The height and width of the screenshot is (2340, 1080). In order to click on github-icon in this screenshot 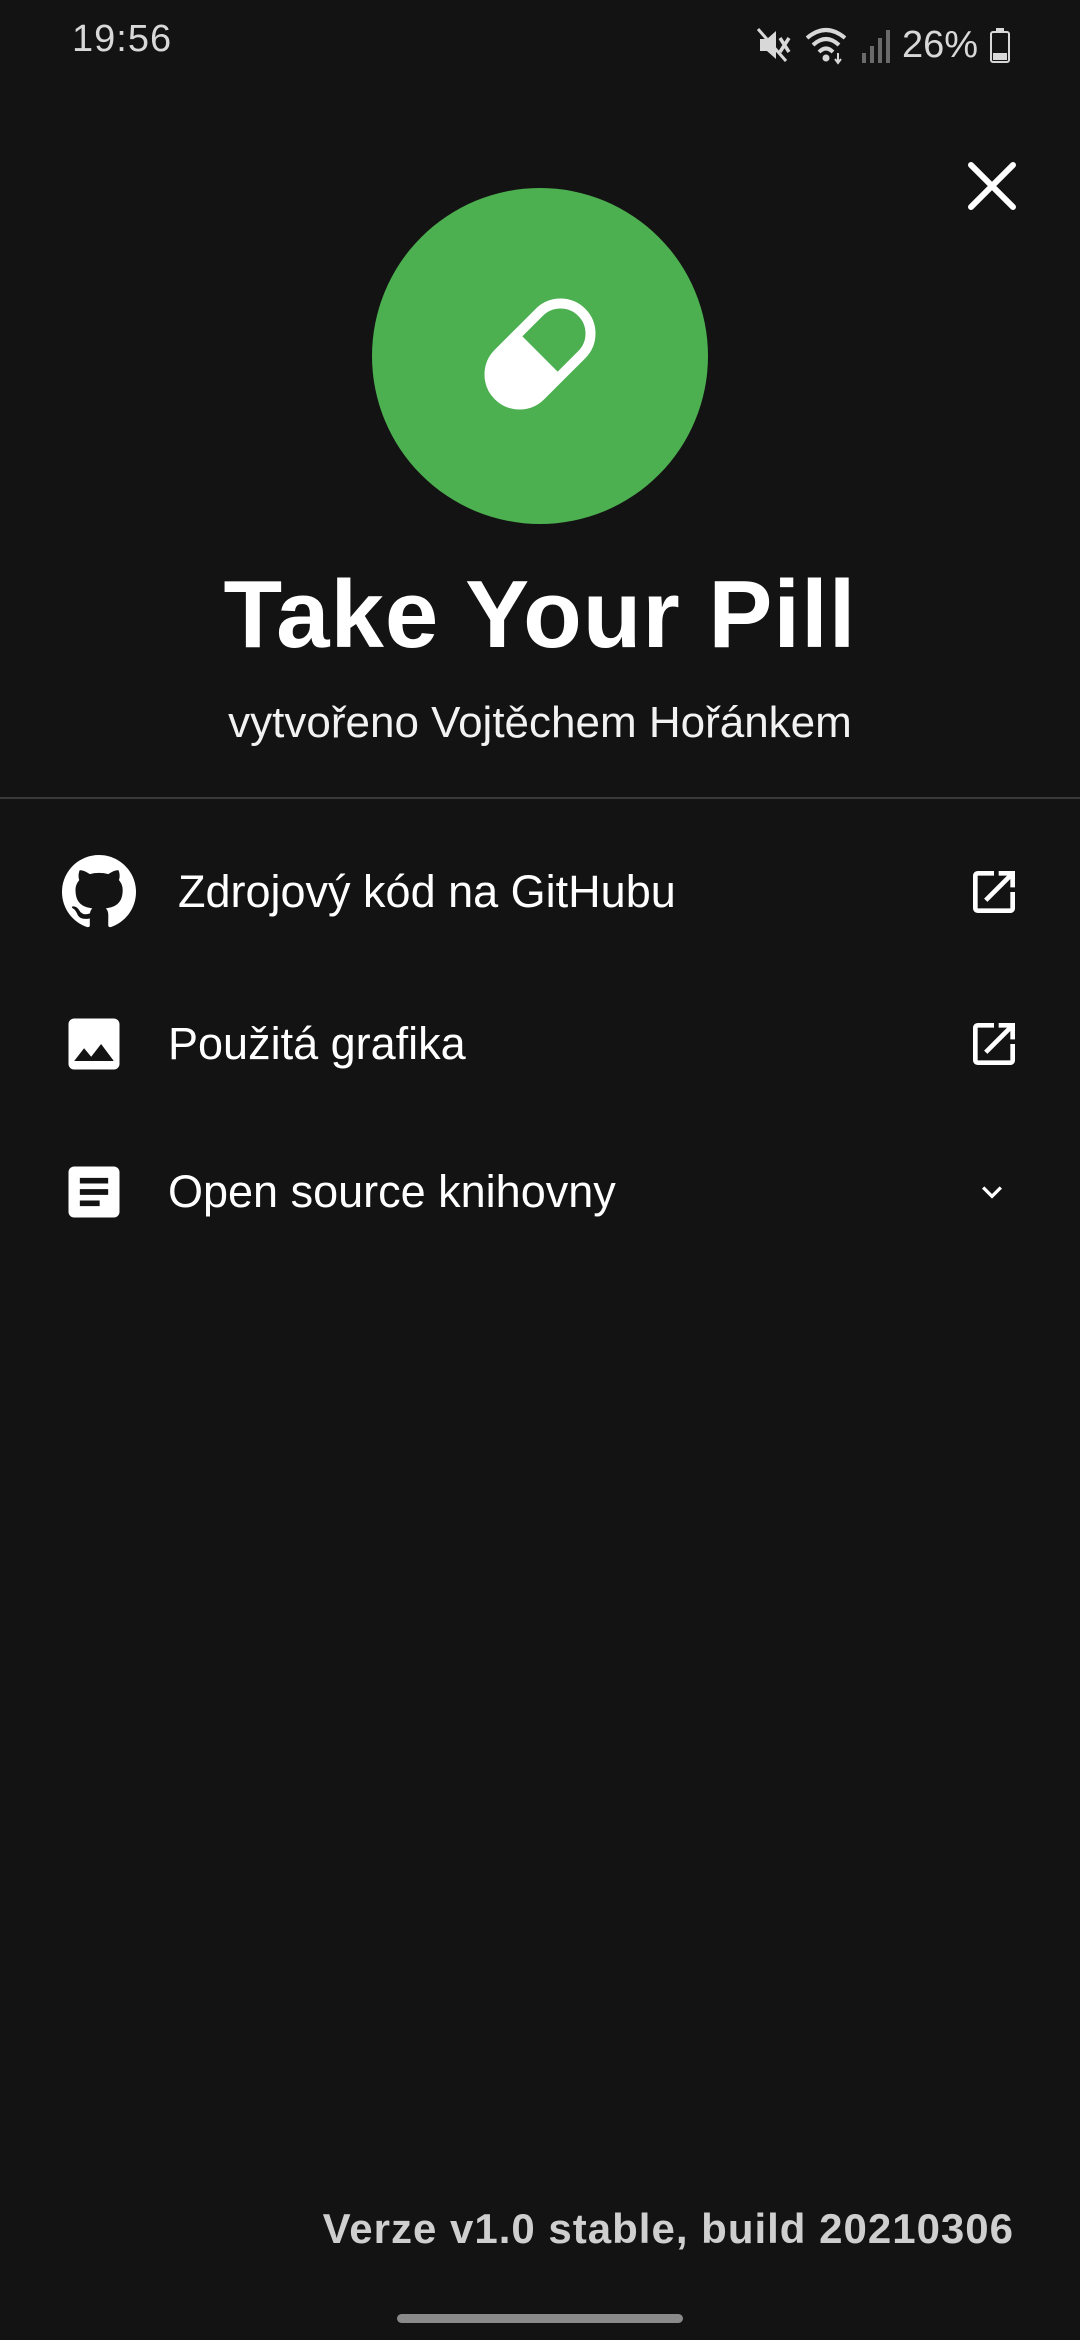, I will do `click(99, 892)`.